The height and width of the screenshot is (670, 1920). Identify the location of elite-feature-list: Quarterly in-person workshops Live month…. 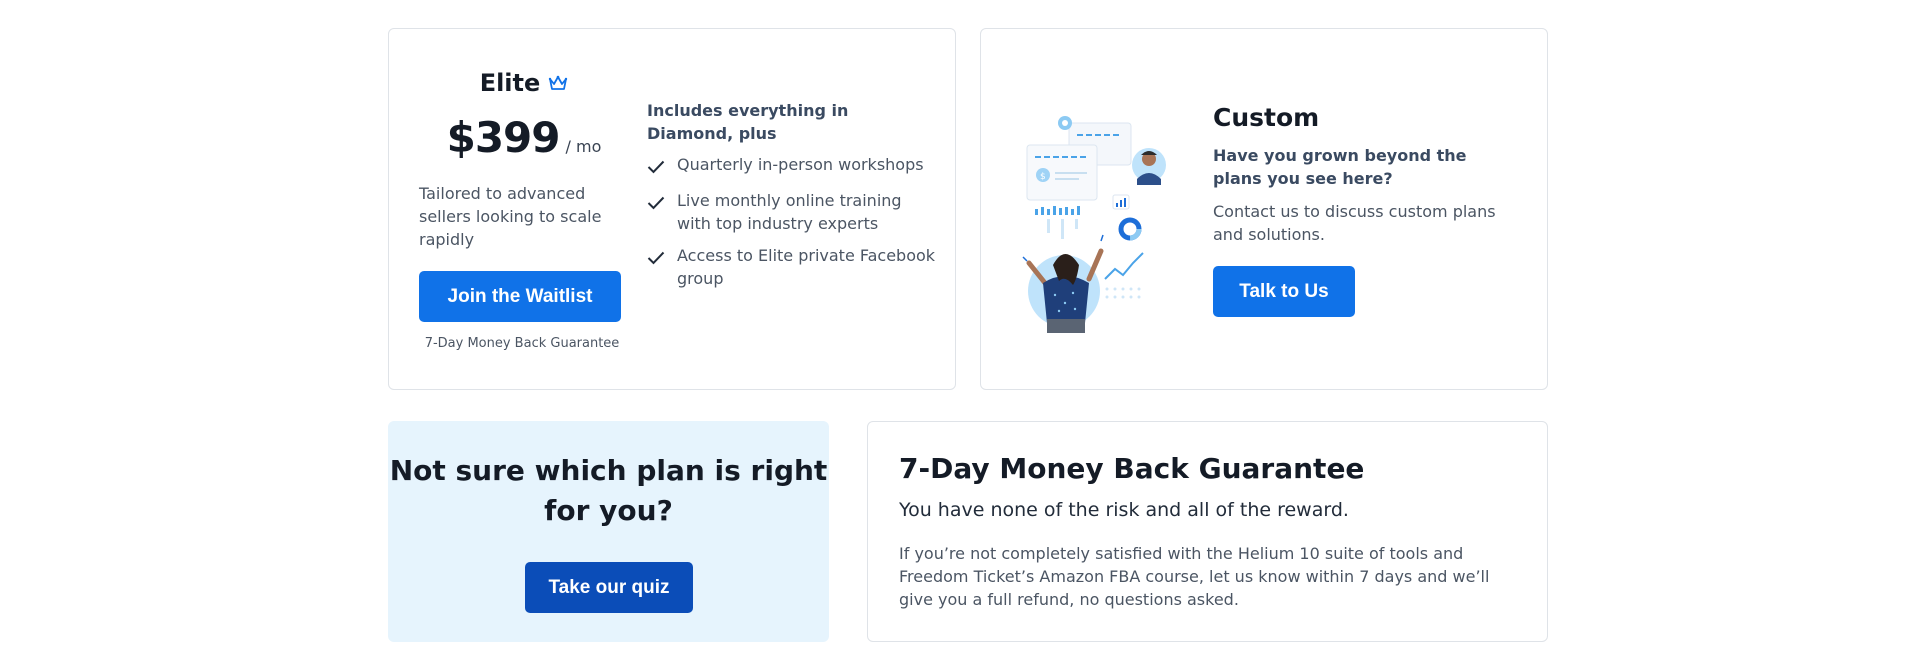
(792, 221).